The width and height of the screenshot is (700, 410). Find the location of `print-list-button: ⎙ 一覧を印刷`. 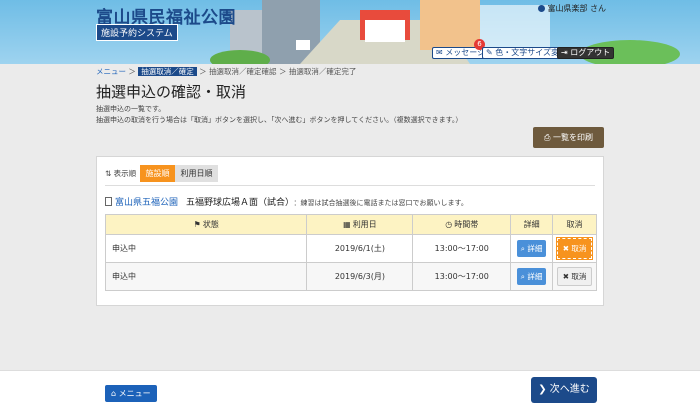

print-list-button: ⎙ 一覧を印刷 is located at coordinates (568, 137).